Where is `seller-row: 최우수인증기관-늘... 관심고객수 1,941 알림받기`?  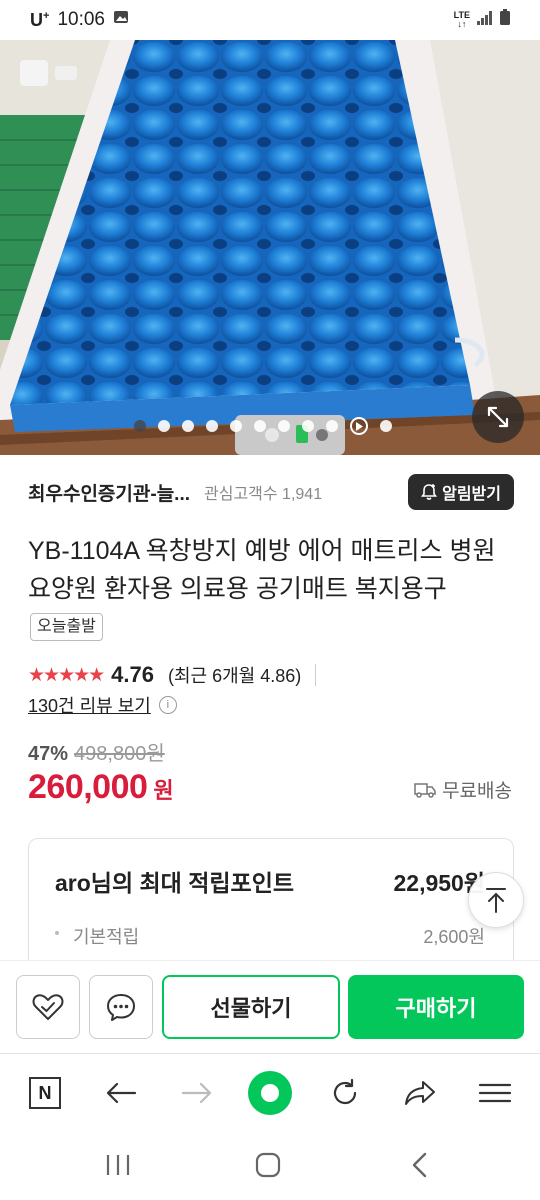
seller-row: 최우수인증기관-늘... 관심고객수 1,941 알림받기 is located at coordinates (271, 492).